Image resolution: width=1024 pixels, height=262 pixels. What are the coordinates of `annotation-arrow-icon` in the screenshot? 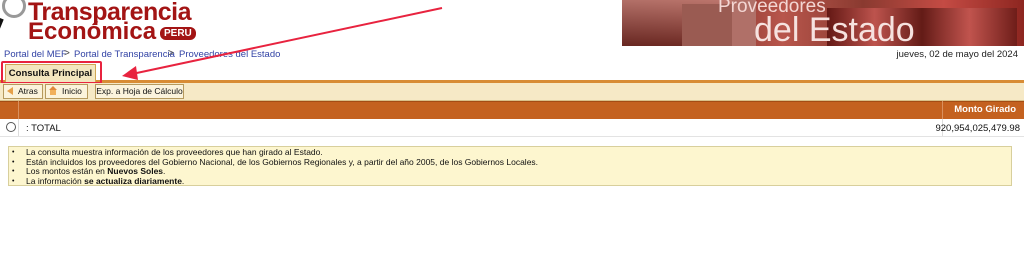 It's located at (282, 43).